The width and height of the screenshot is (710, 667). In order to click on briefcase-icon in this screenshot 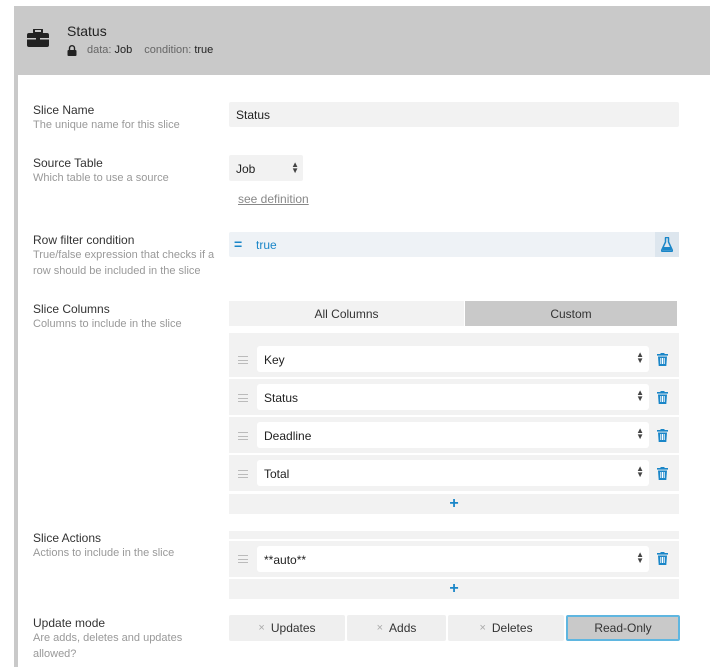, I will do `click(38, 38)`.